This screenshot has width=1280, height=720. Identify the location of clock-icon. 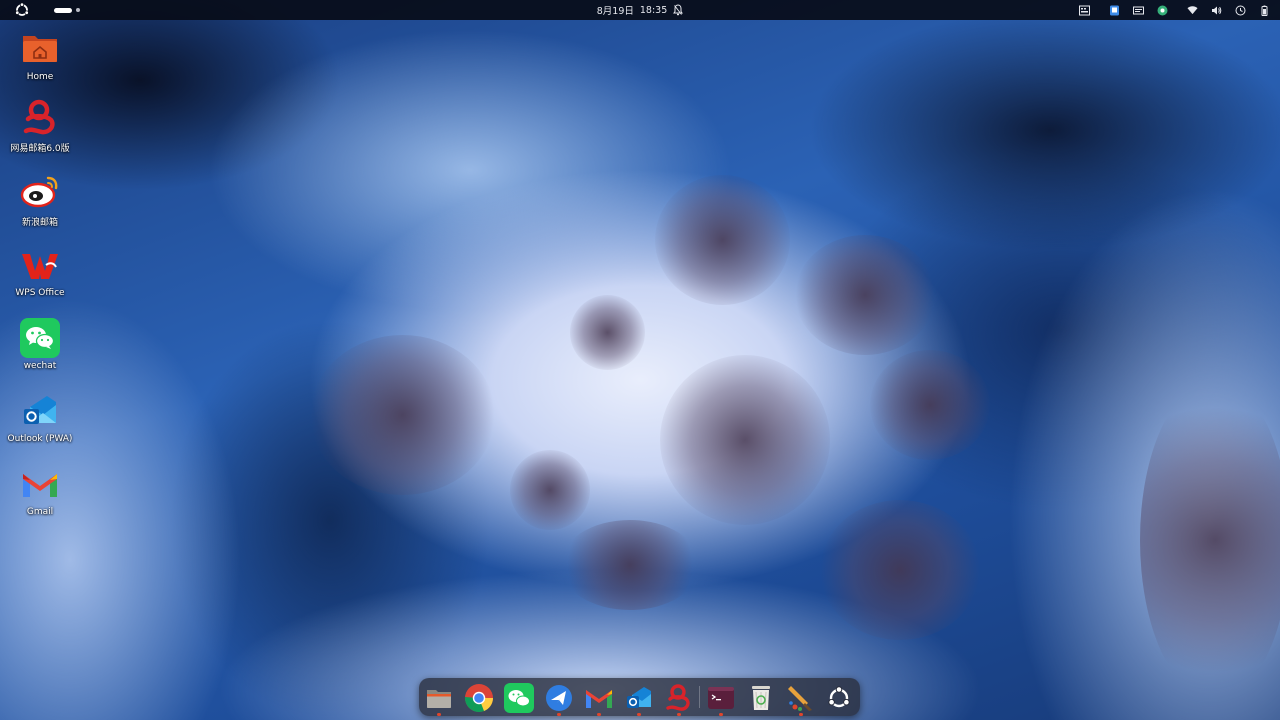
(1240, 10).